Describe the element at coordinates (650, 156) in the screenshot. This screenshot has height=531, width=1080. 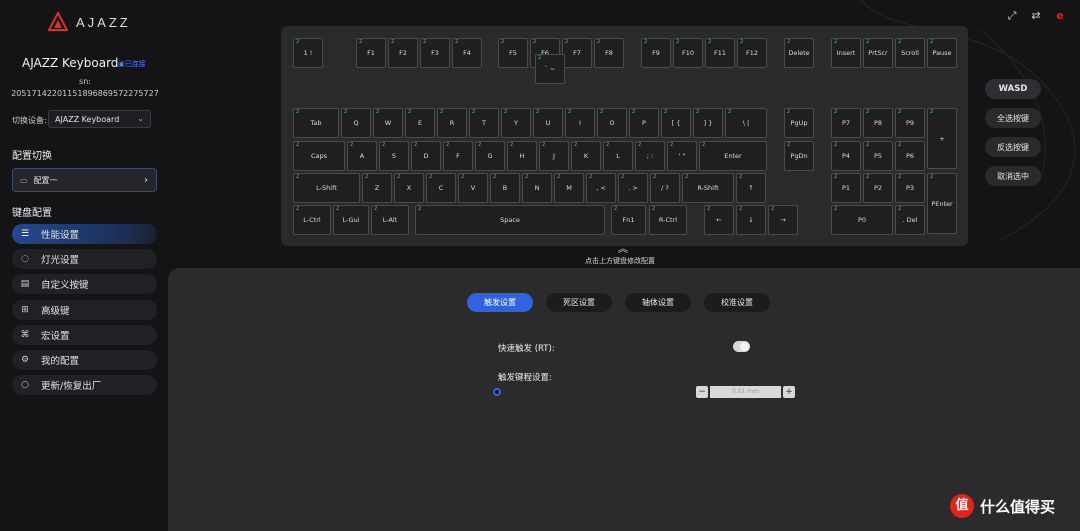
I see `key-: 2 ; :` at that location.